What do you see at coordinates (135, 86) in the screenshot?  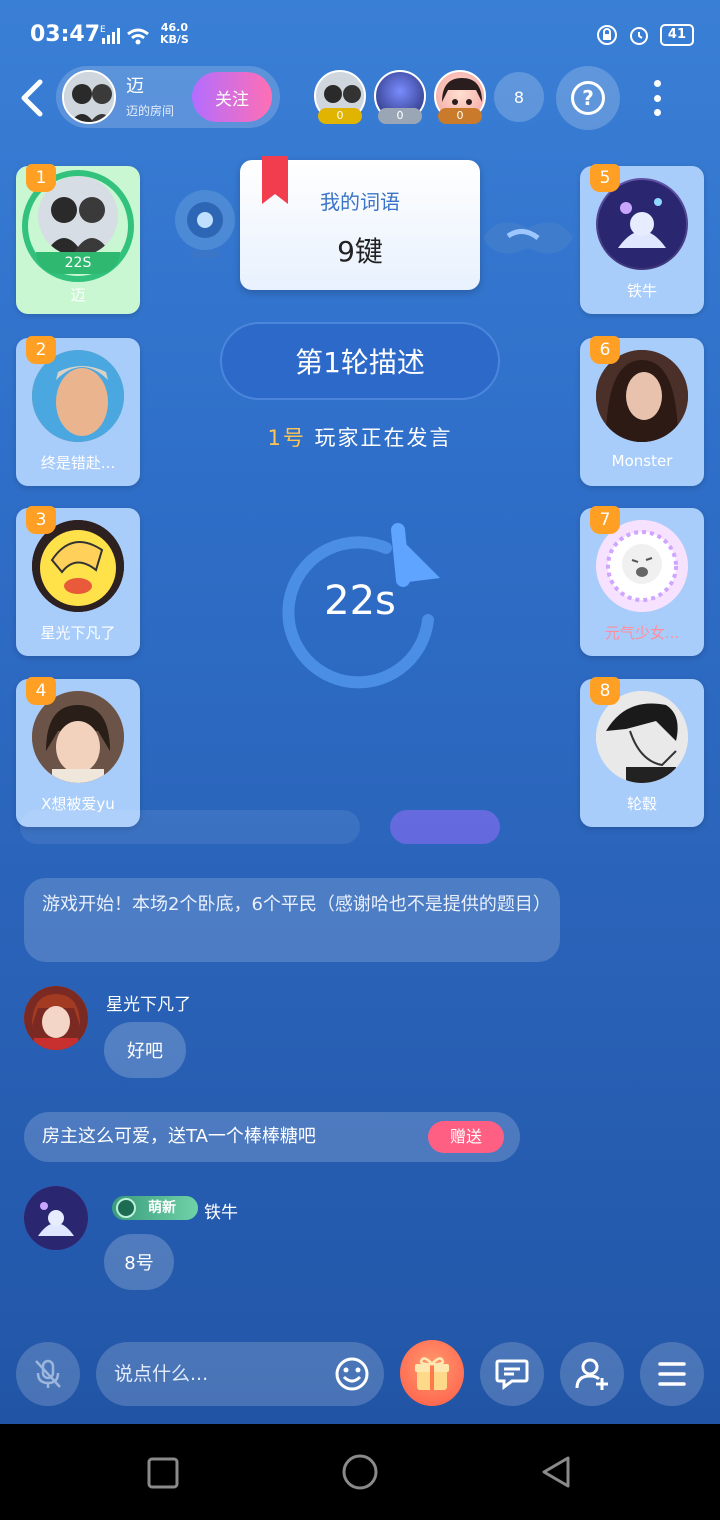 I see `owner-name: 迈` at bounding box center [135, 86].